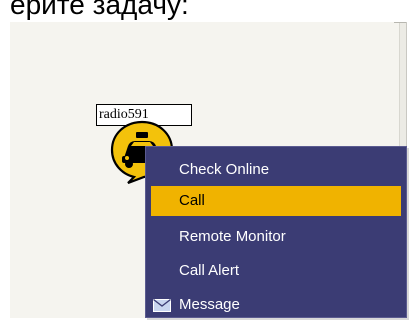  I want to click on menu-item-label: Call, so click(192, 200).